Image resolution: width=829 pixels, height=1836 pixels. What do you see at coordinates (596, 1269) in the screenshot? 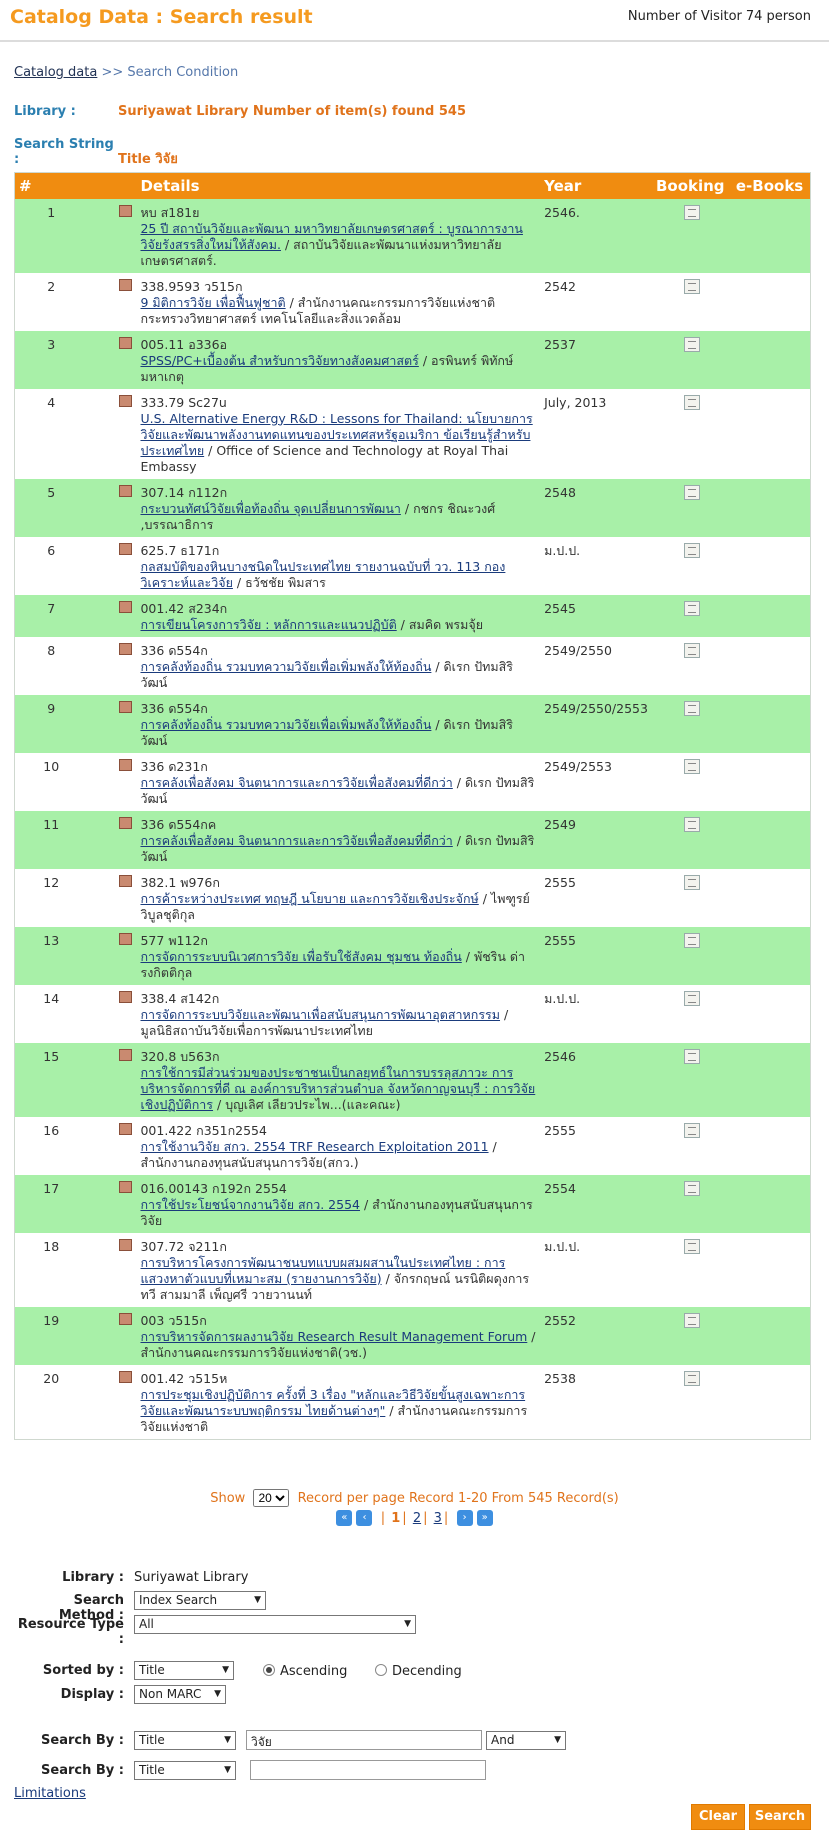
I see `row-year: ม.ป.ป.` at bounding box center [596, 1269].